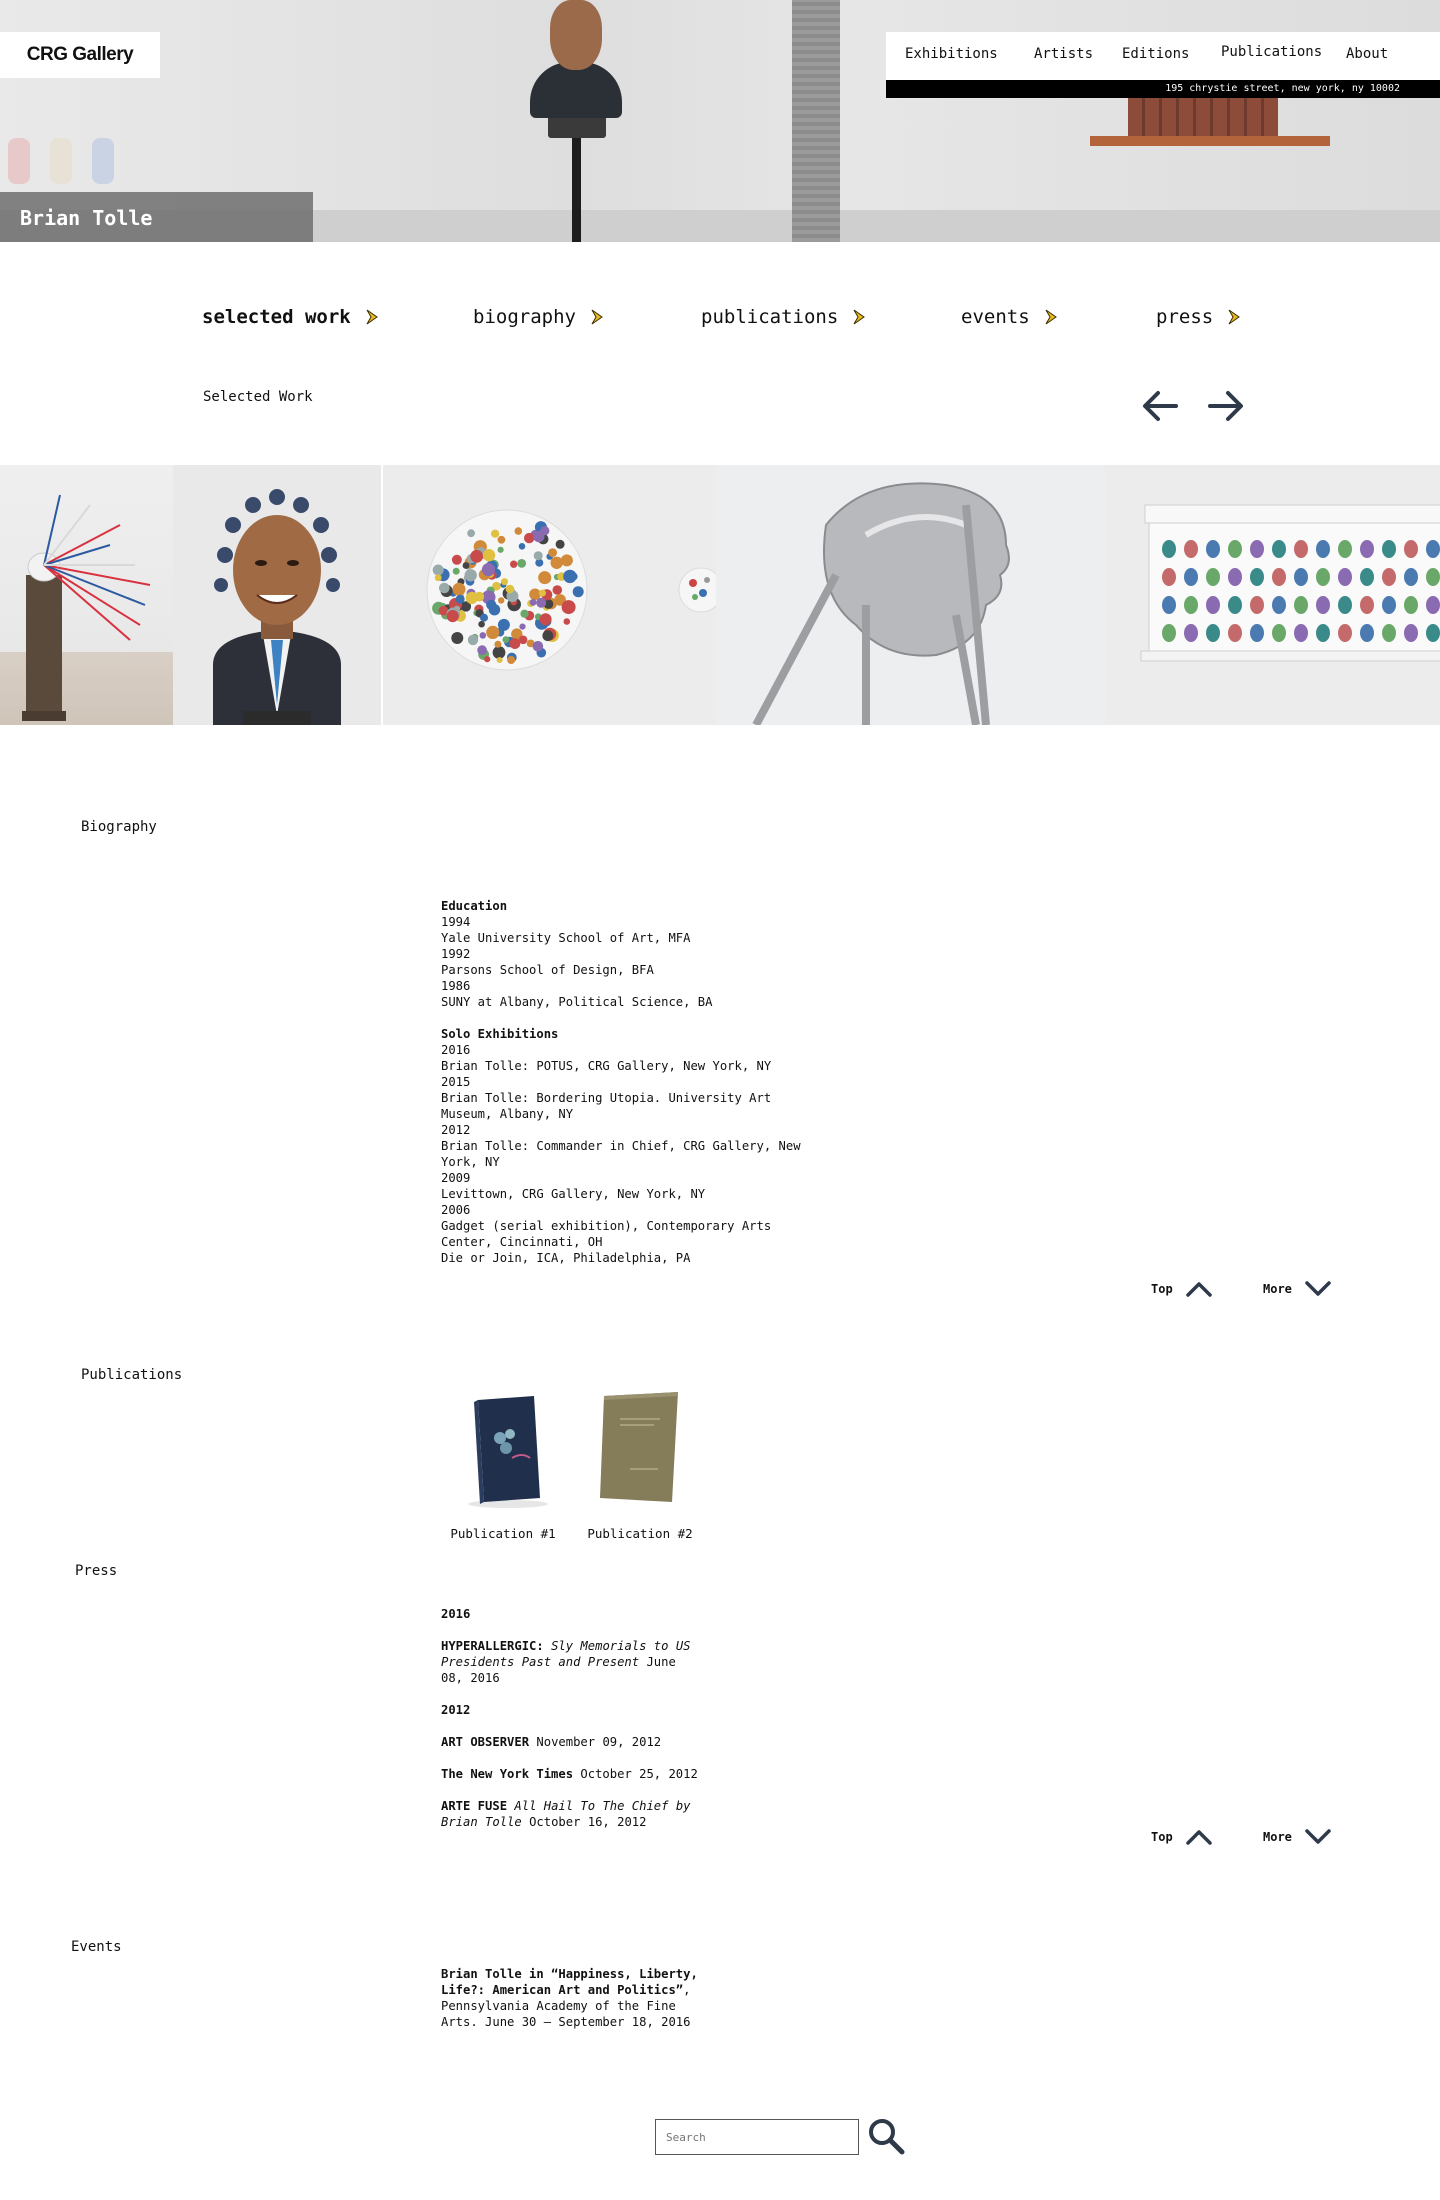 The width and height of the screenshot is (1440, 2200). I want to click on more-label: More, so click(1277, 1289).